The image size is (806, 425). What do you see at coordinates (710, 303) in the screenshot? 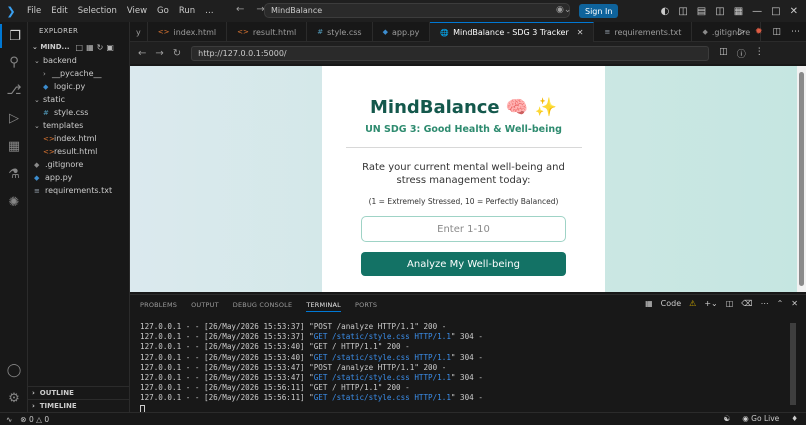
I see `new-terminal-icon: +⌄` at bounding box center [710, 303].